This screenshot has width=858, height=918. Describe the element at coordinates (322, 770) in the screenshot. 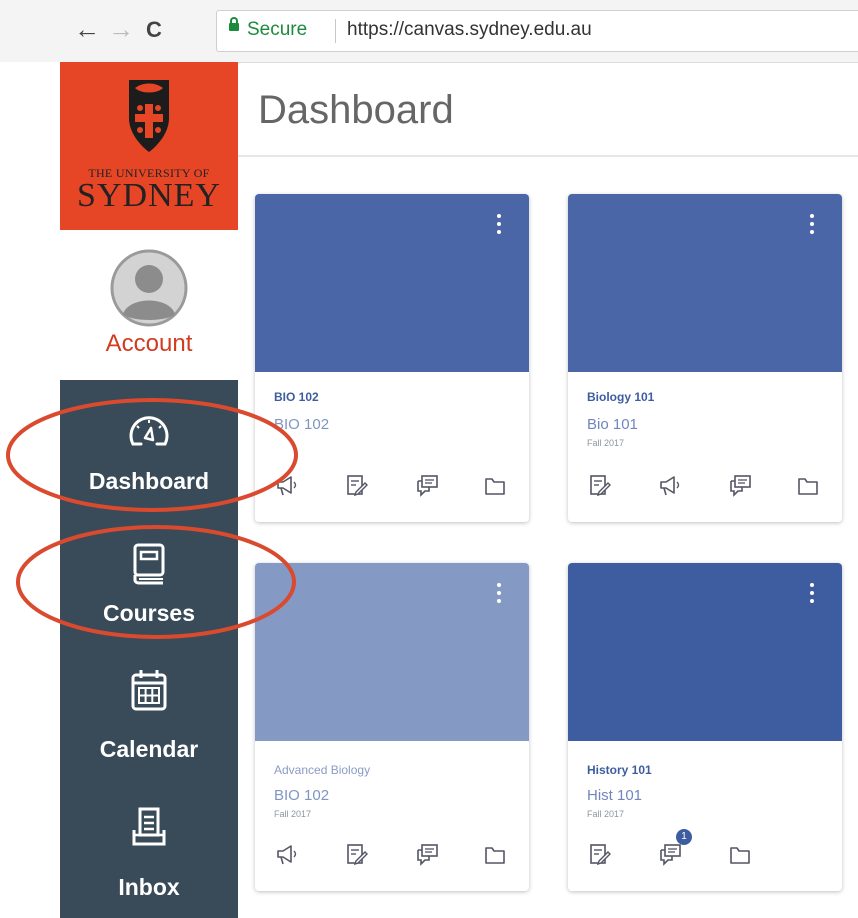

I see `course-name: Advanced Biology` at that location.